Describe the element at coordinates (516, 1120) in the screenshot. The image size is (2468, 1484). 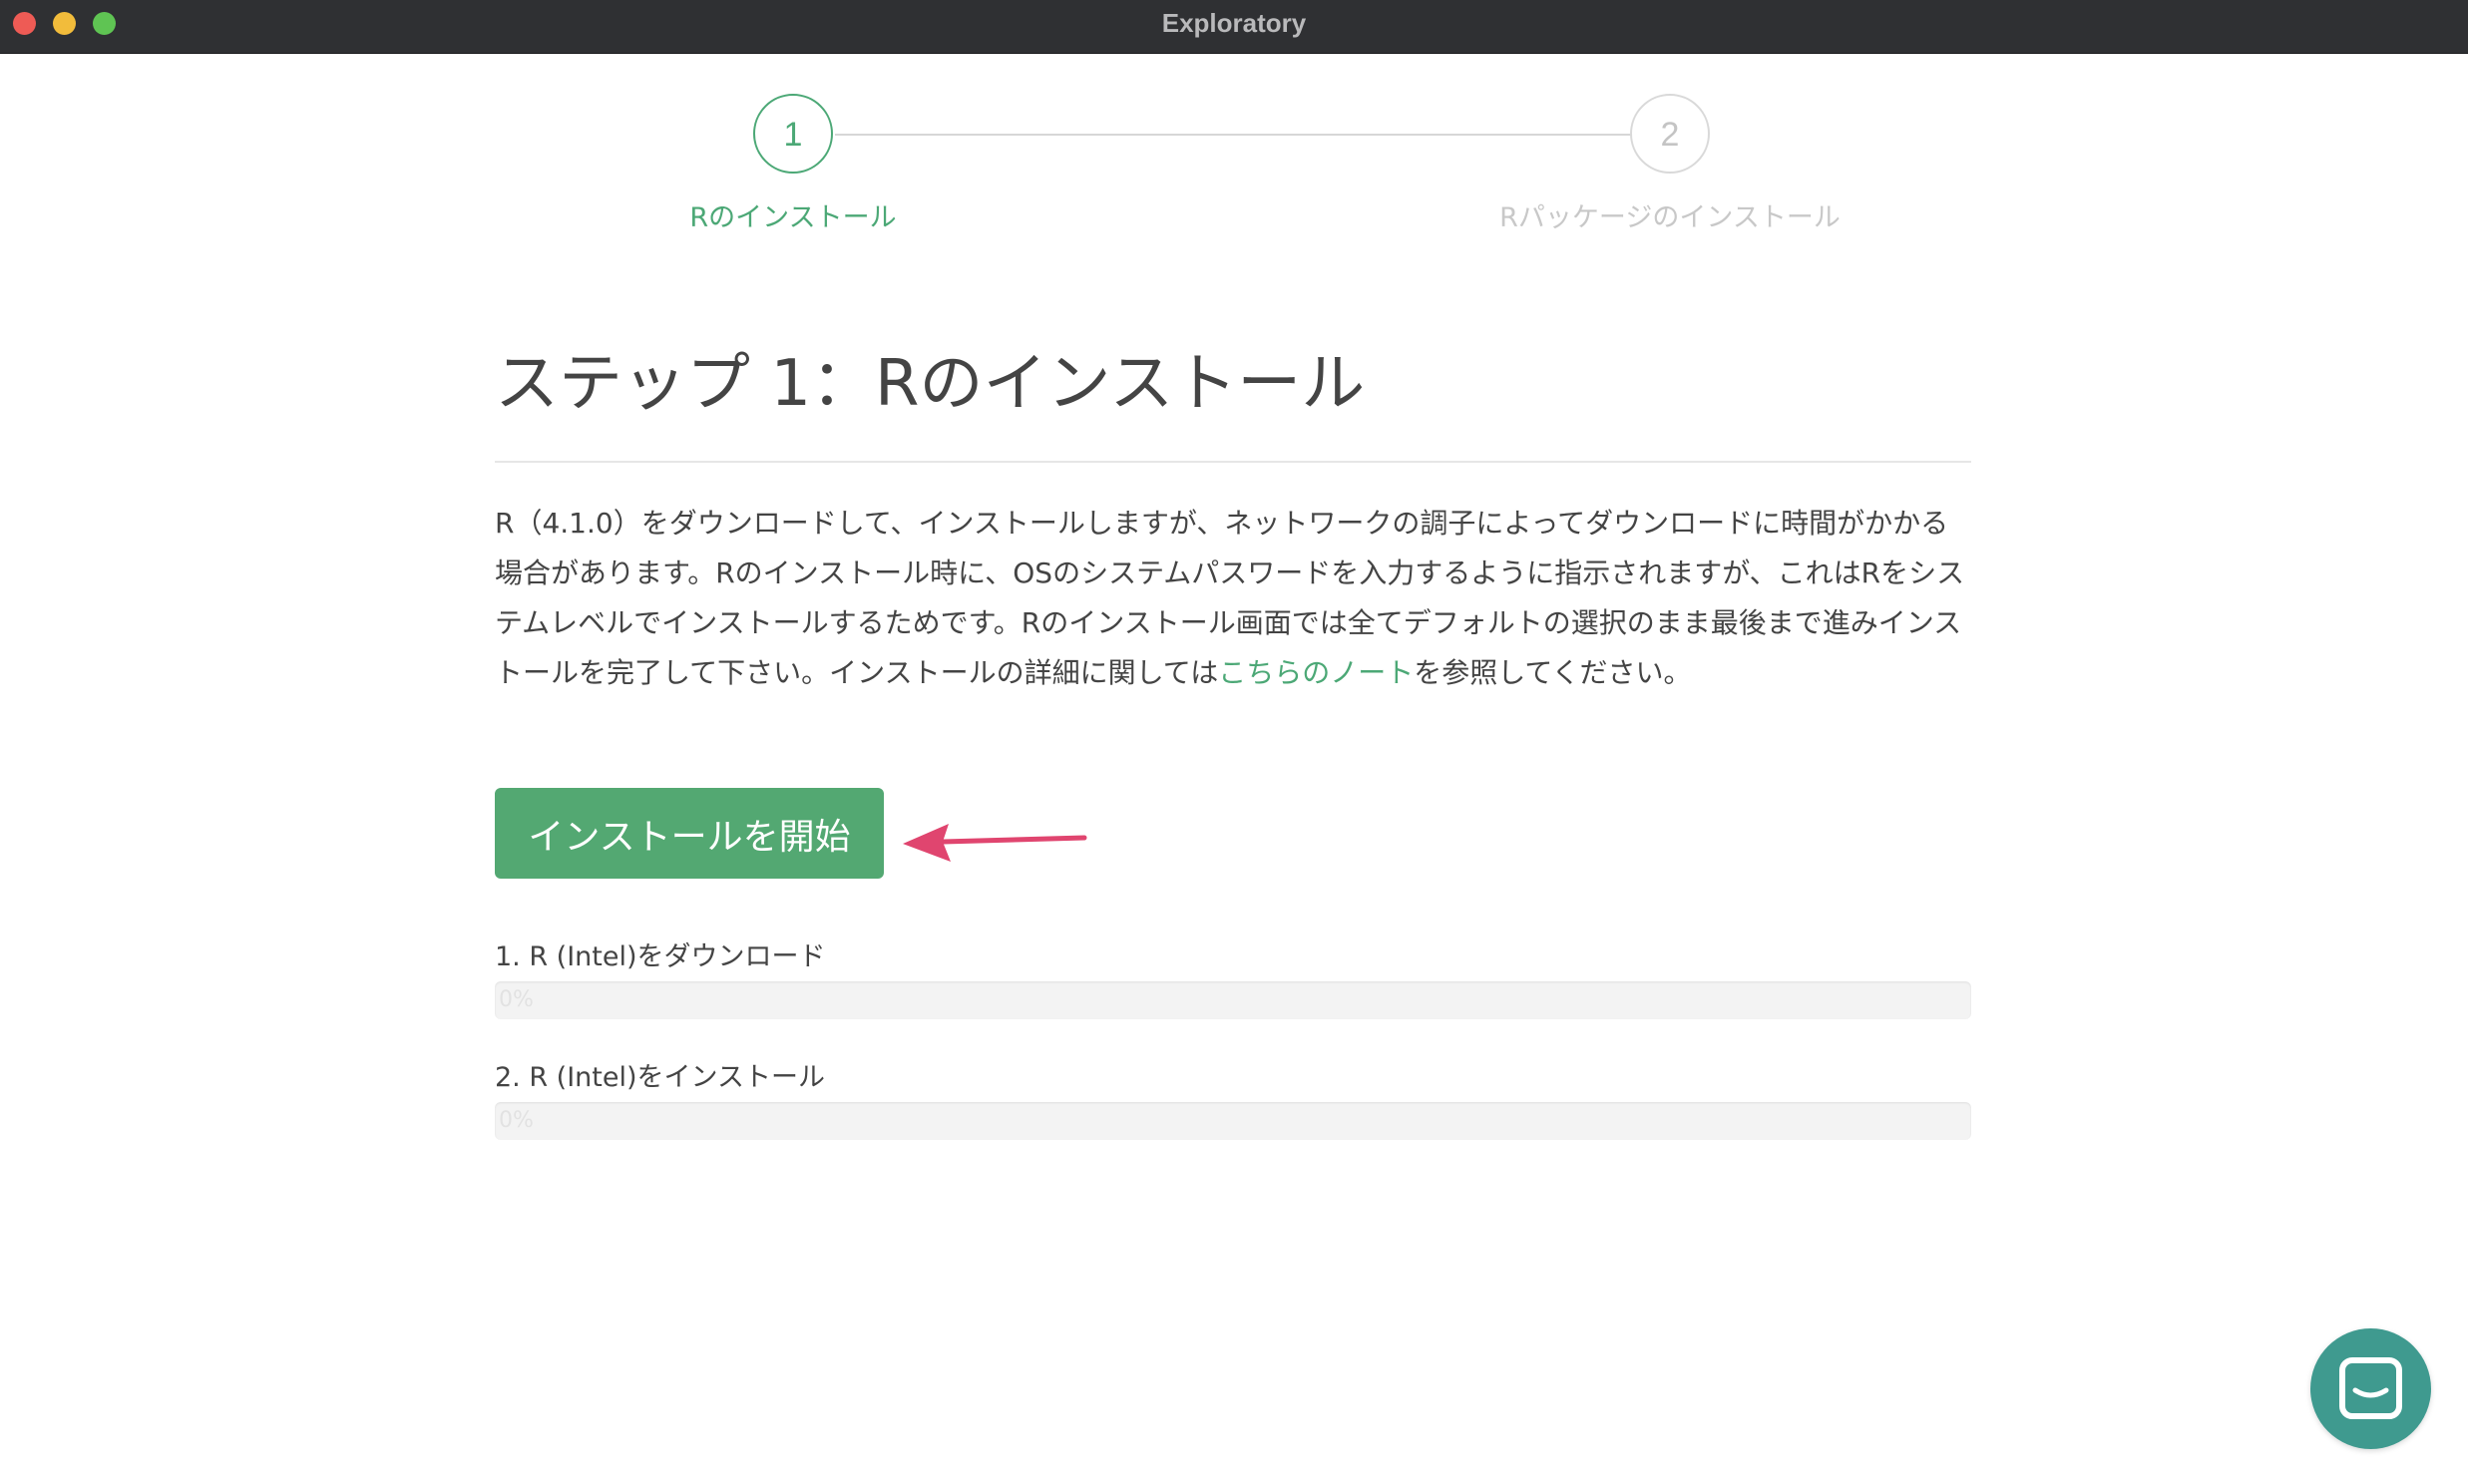
I see `install-progress-percent: 0%` at that location.